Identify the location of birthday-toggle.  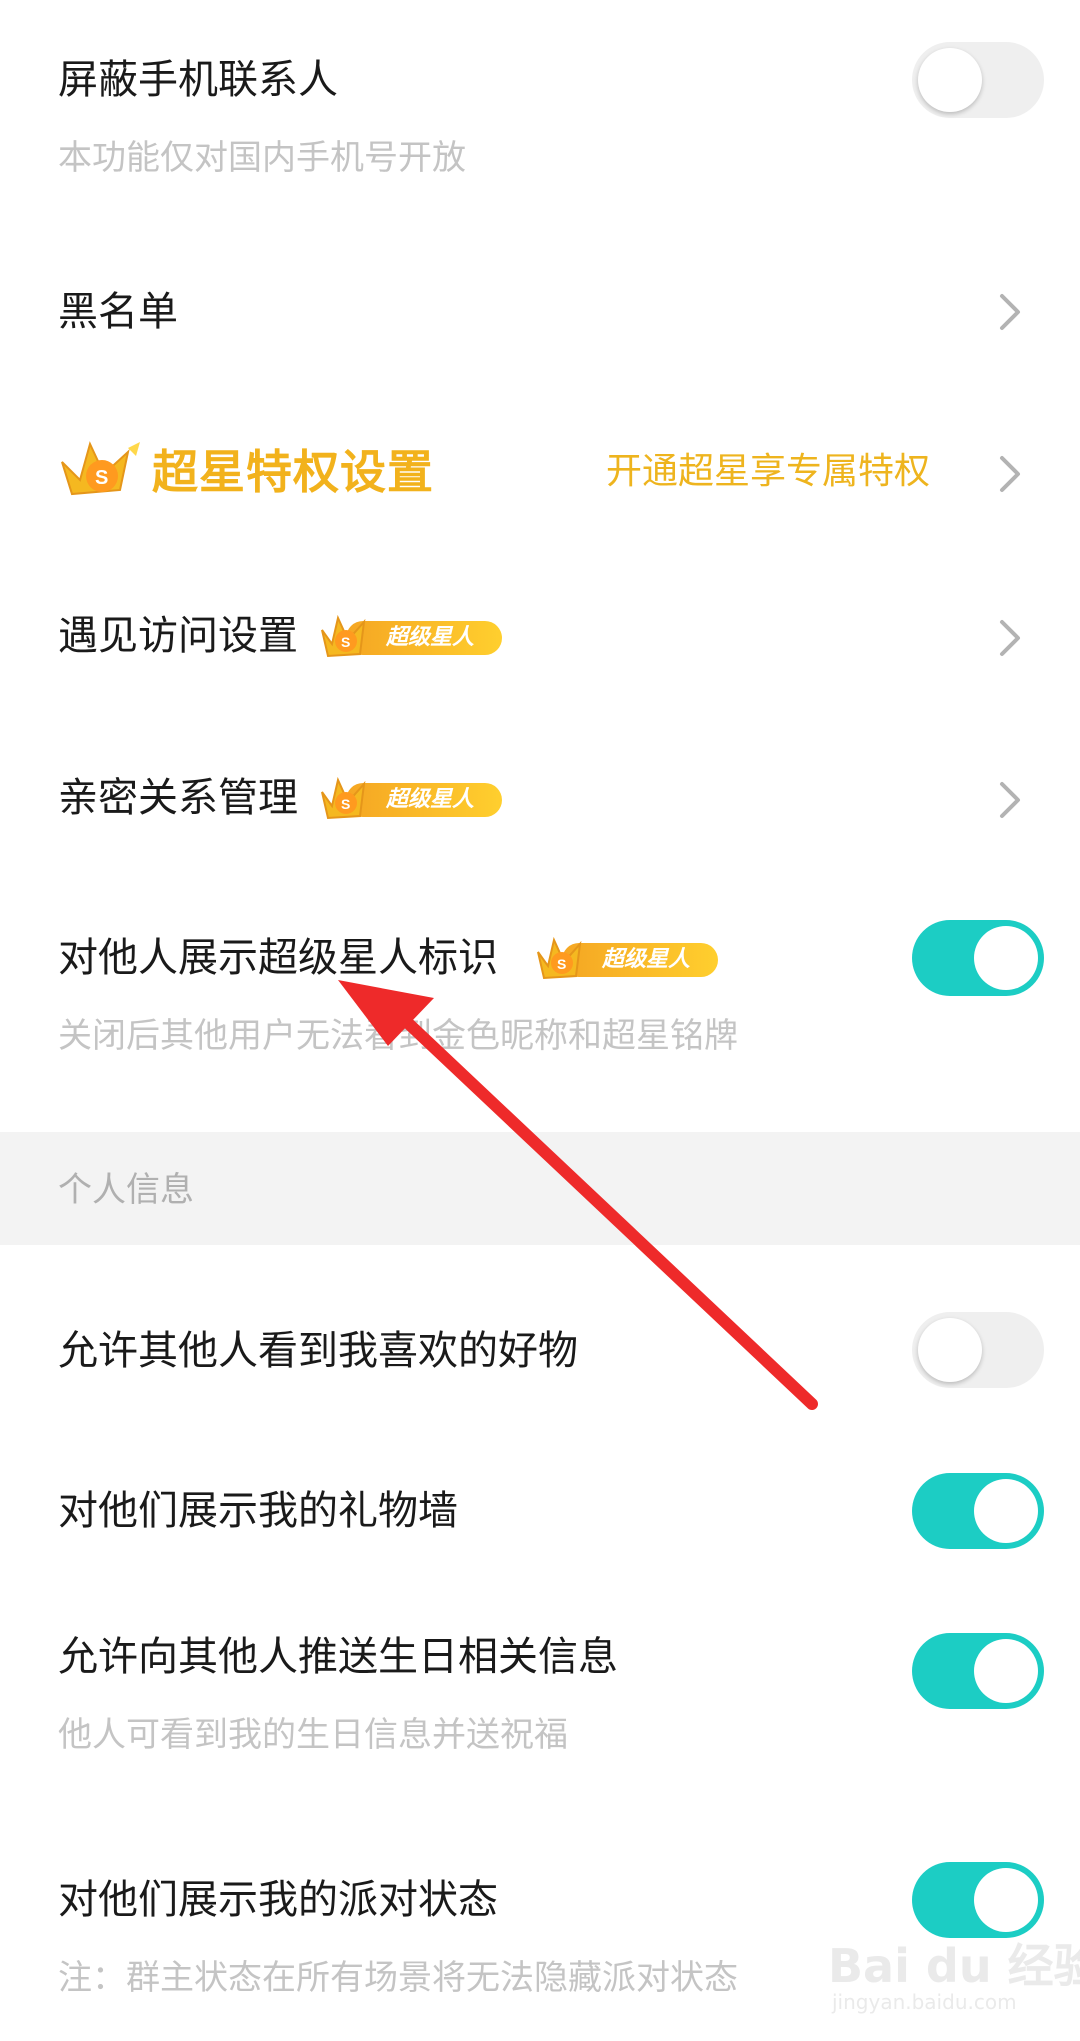
(978, 1671).